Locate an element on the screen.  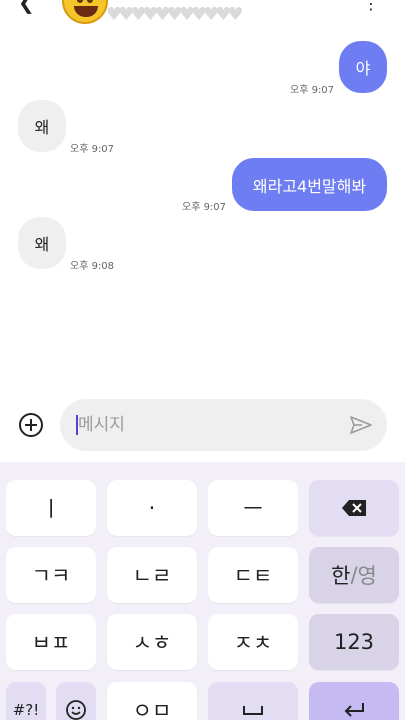
backspace-key is located at coordinates (354, 508).